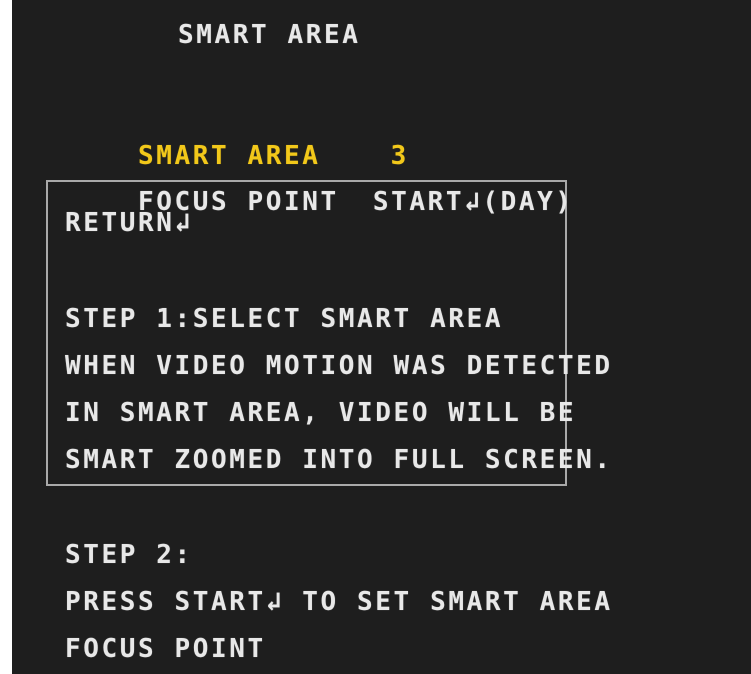 The height and width of the screenshot is (674, 751). What do you see at coordinates (528, 202) in the screenshot?
I see `focus-point-mode: (DAY)` at bounding box center [528, 202].